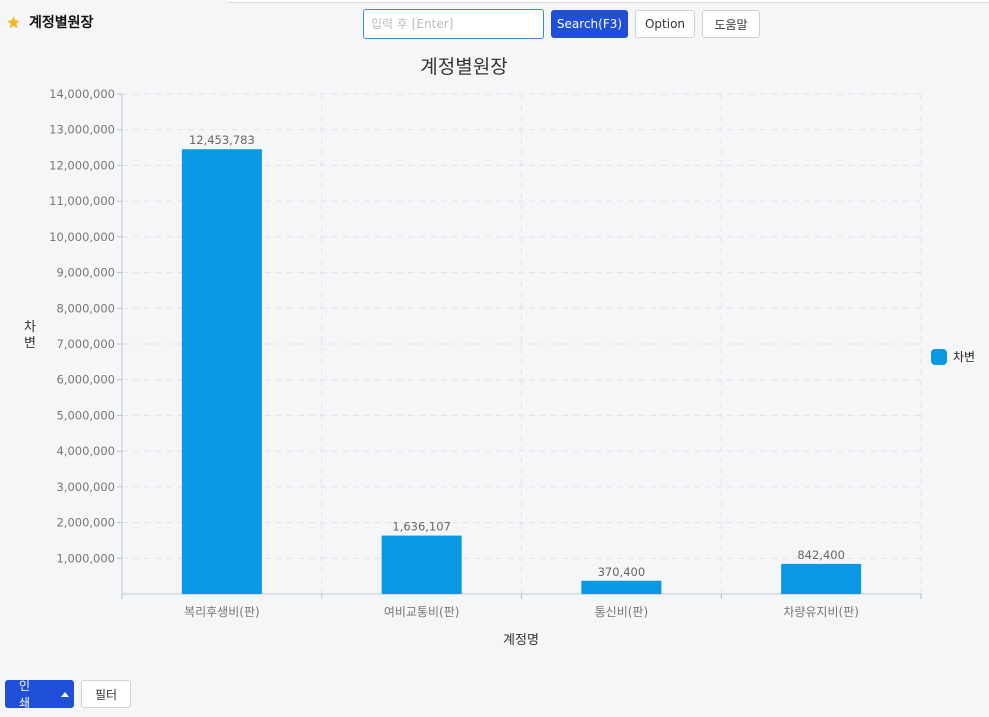 This screenshot has height=717, width=989. What do you see at coordinates (85, 380) in the screenshot?
I see `y-tick-label: 6,000,000` at bounding box center [85, 380].